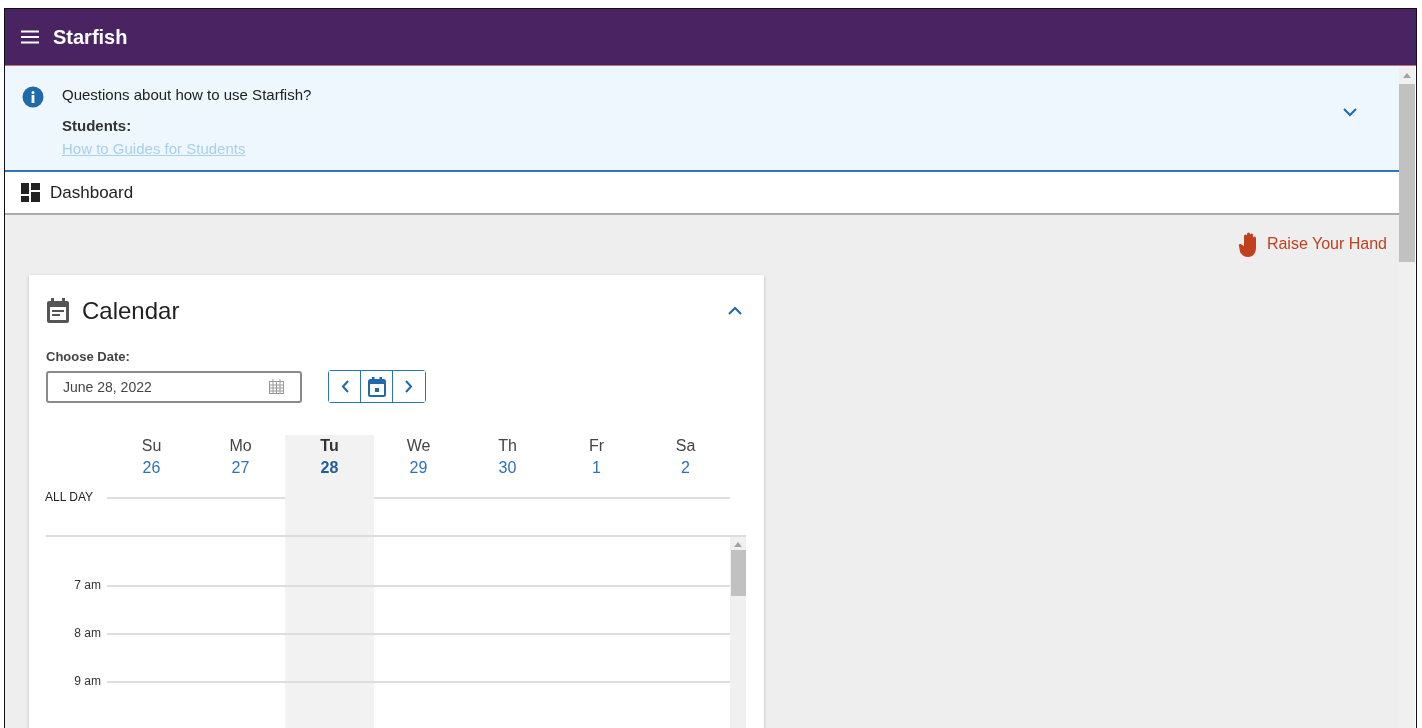  I want to click on day-header: Tu 28, so click(329, 458).